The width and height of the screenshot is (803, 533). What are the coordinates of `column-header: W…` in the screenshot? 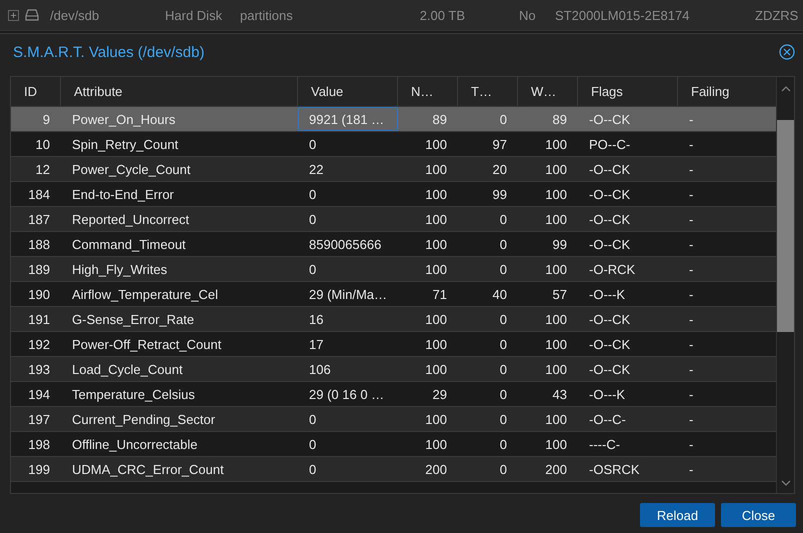 It's located at (548, 91).